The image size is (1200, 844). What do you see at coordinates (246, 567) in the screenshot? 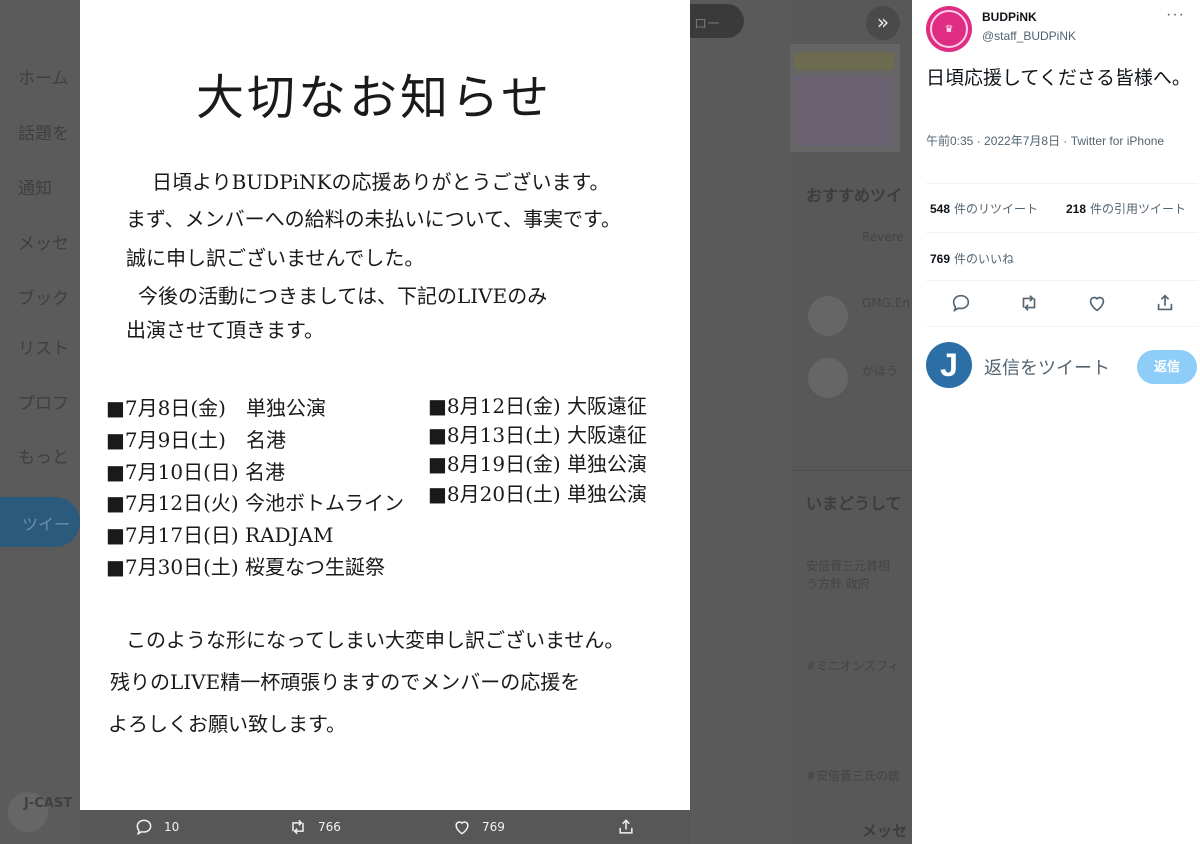
I see `schedule-left-6: ■7月30日(土) 桜夏なつ生誕祭` at bounding box center [246, 567].